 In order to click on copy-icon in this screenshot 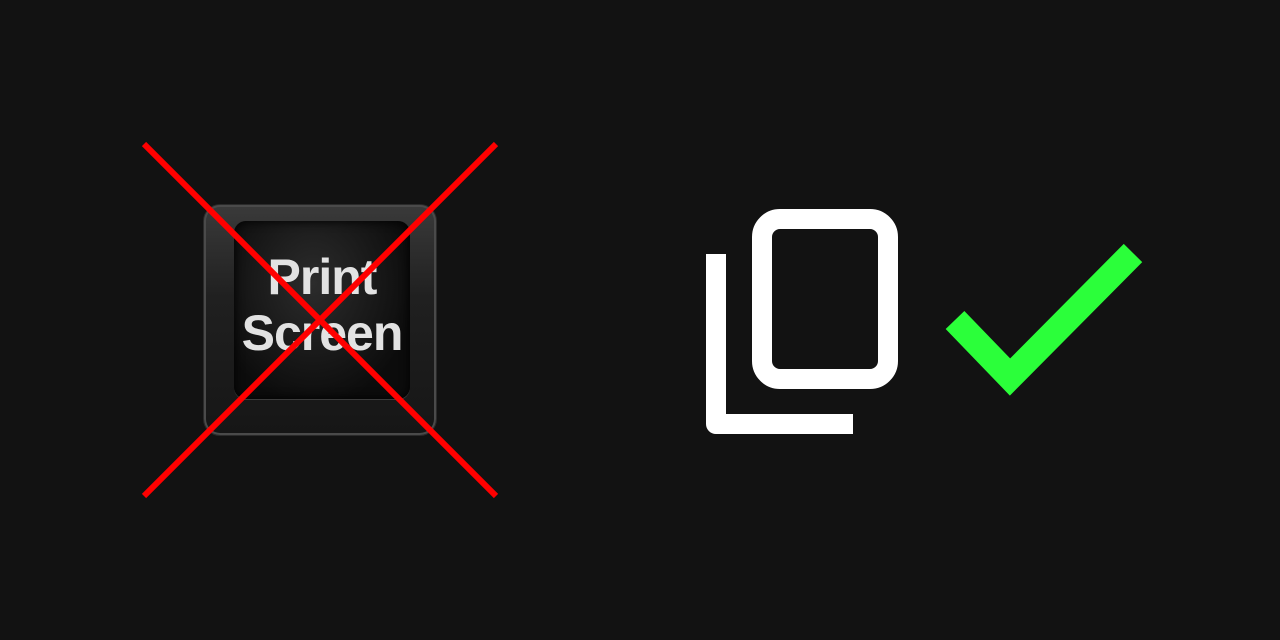, I will do `click(802, 321)`.